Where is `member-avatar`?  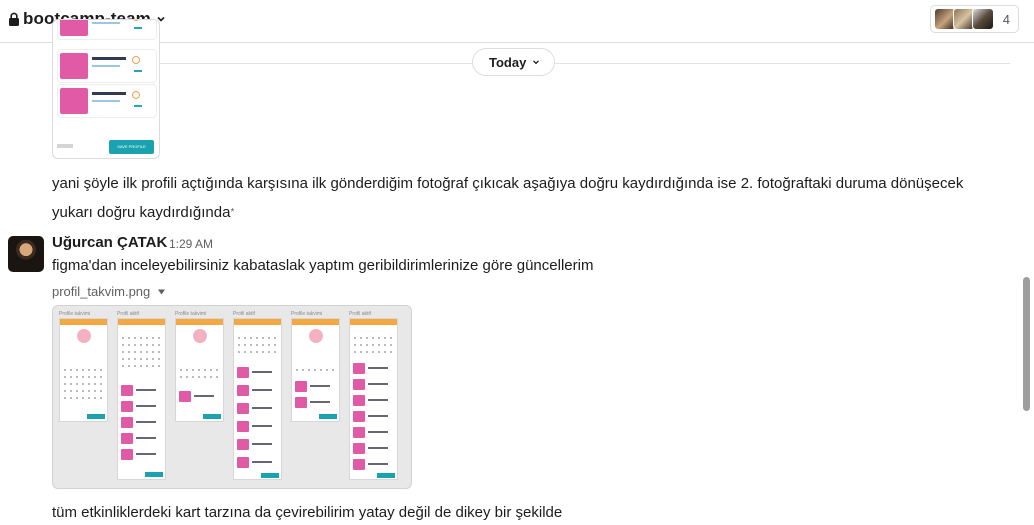 member-avatar is located at coordinates (982, 19).